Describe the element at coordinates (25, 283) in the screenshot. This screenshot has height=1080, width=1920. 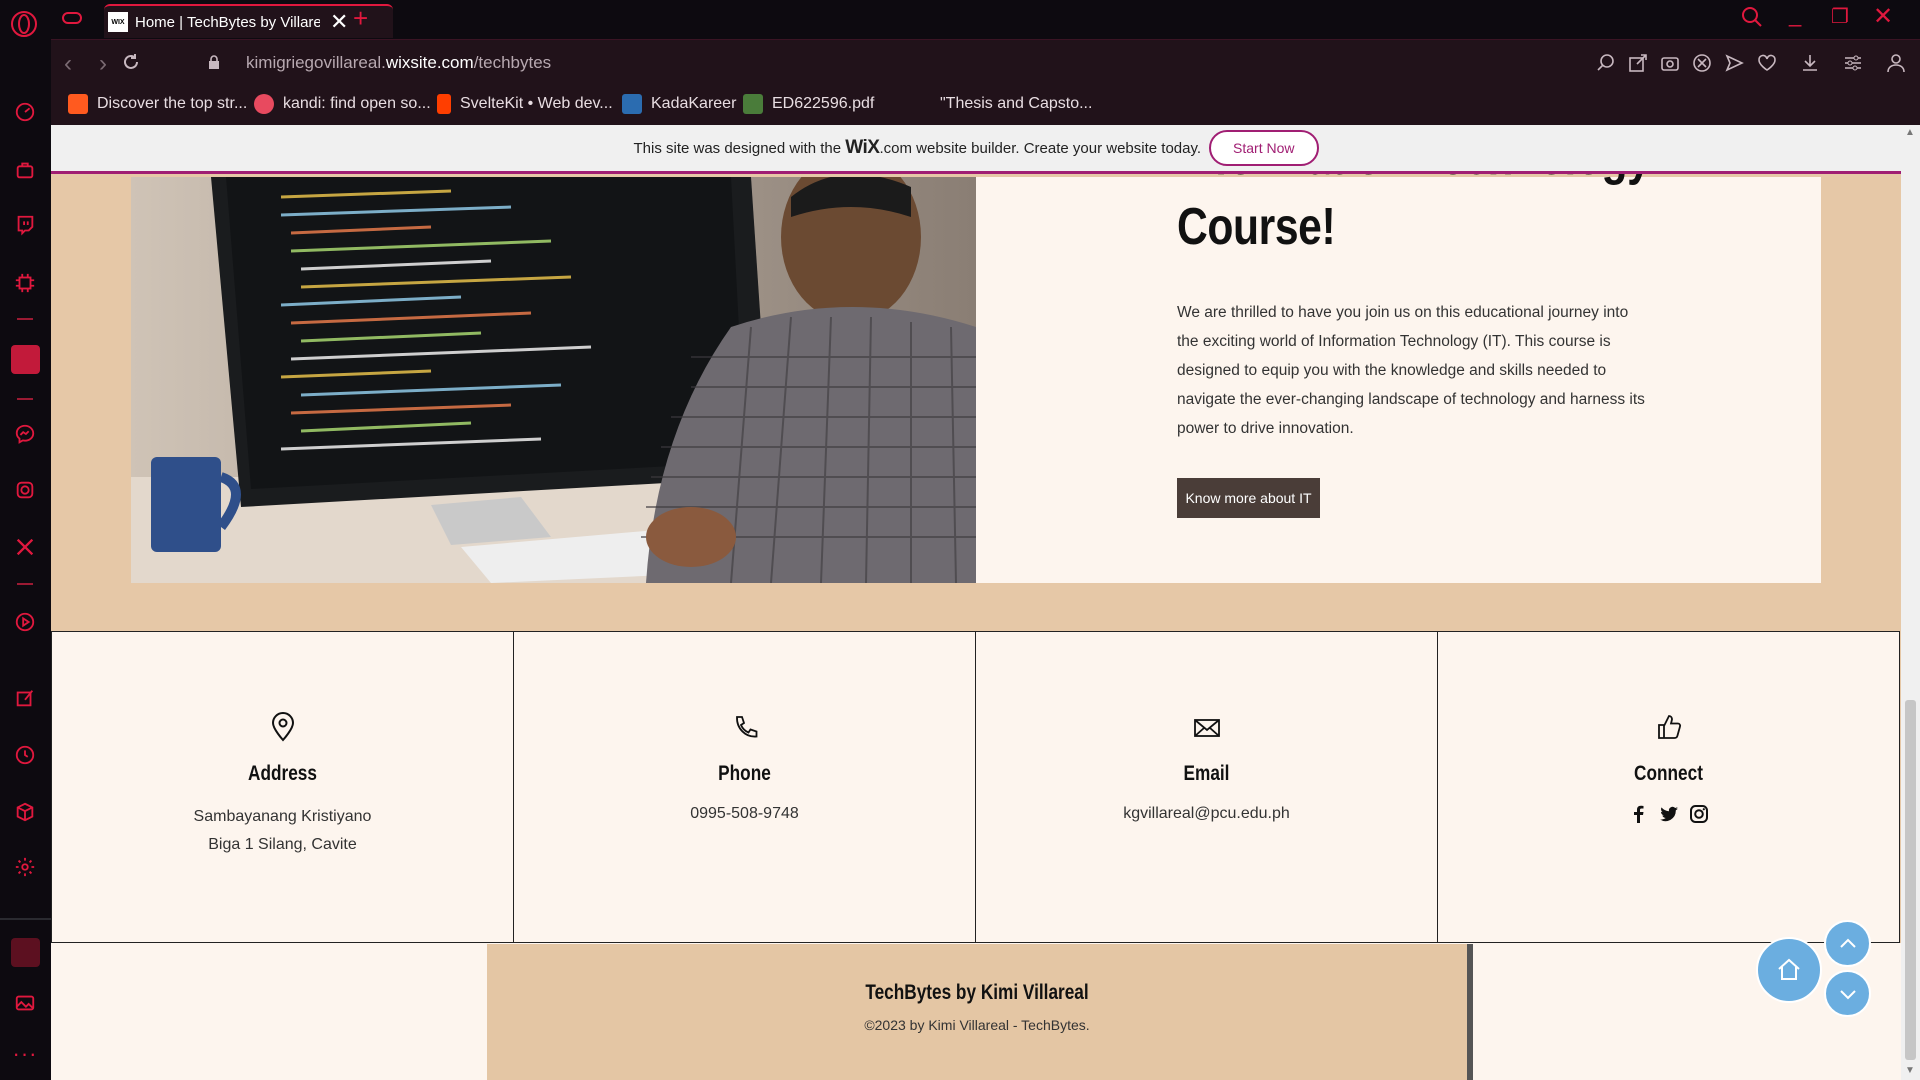
I see `chip-icon` at that location.